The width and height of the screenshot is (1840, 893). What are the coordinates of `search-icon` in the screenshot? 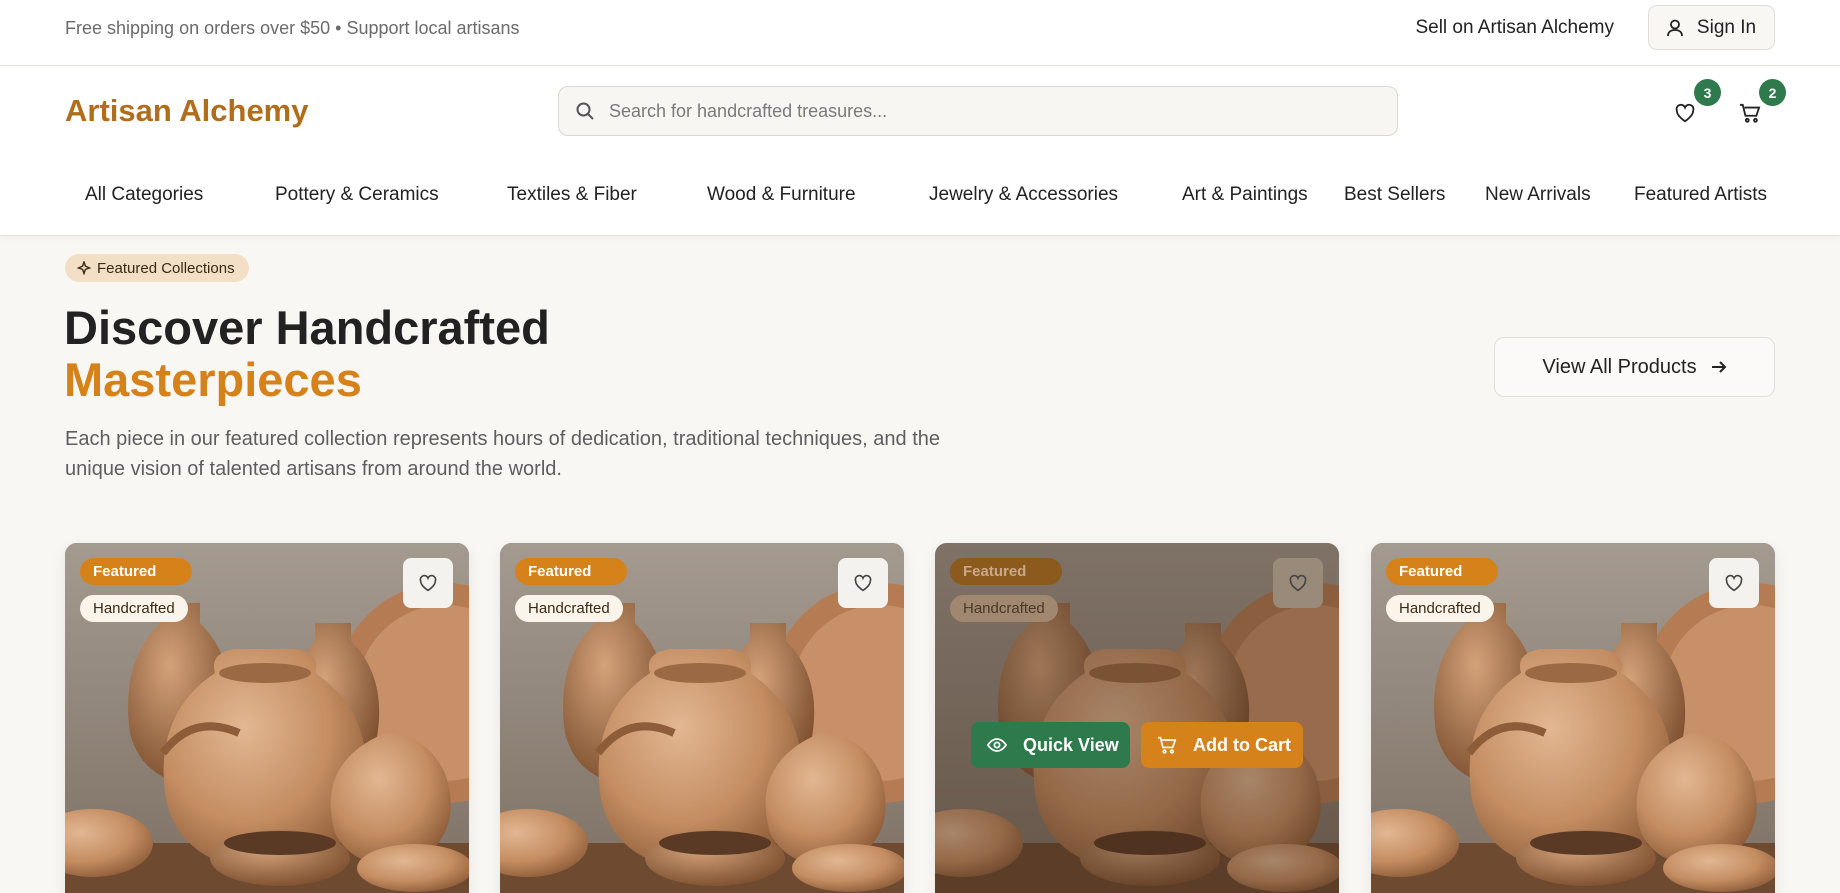 It's located at (585, 111).